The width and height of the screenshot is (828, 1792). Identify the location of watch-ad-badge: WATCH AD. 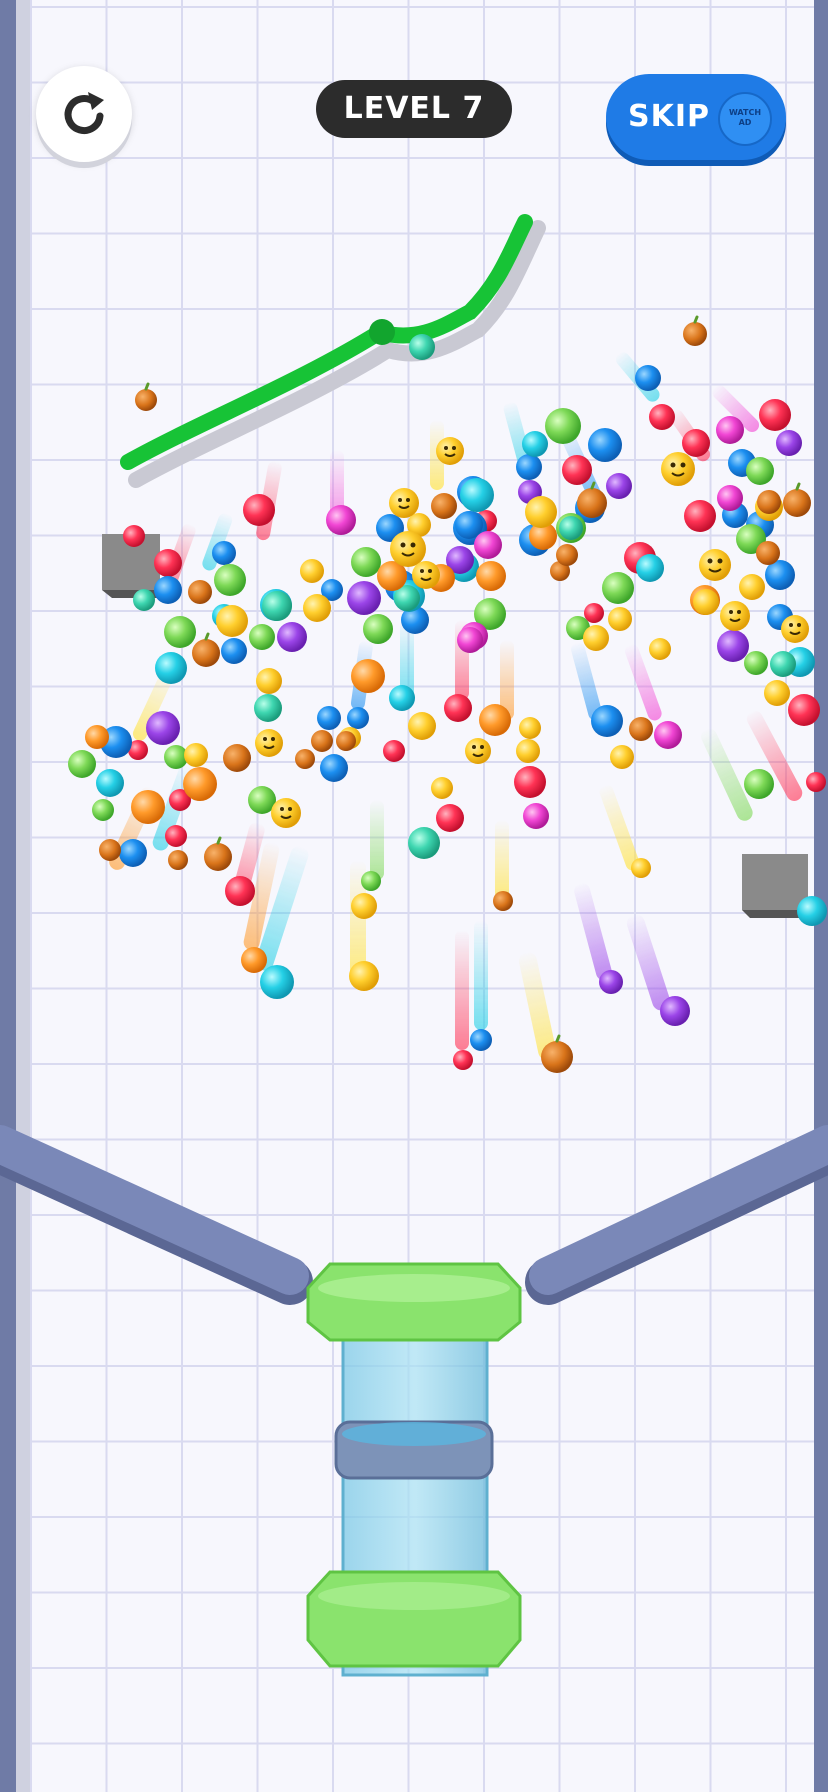
(745, 119).